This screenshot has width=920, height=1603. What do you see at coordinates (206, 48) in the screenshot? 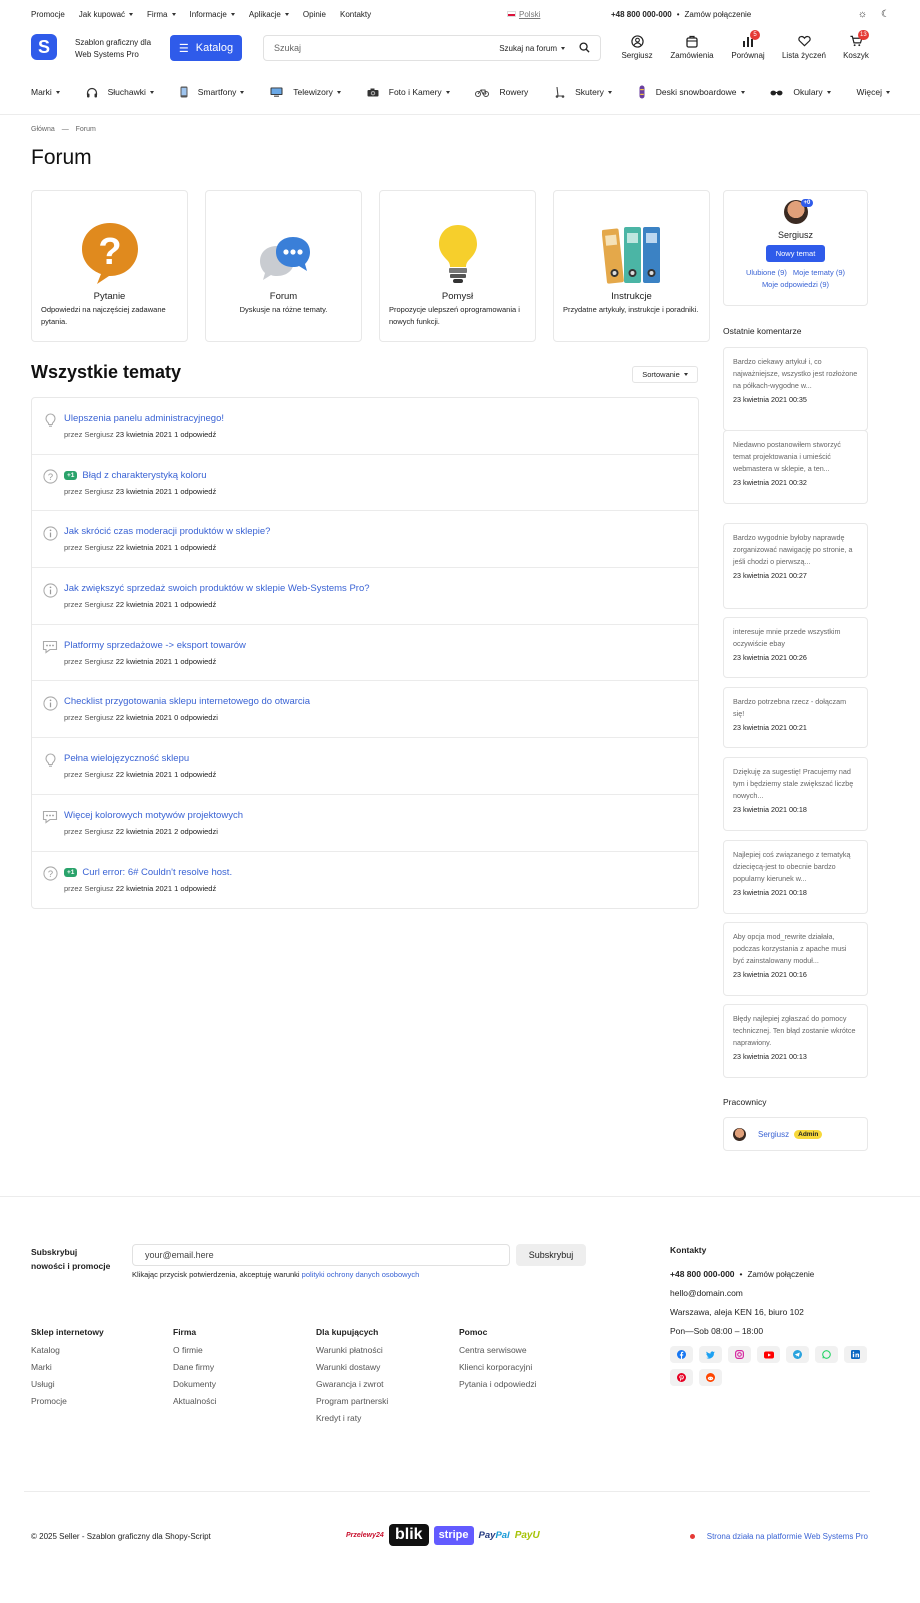
I see `catalog-button: ☰ Katalog` at bounding box center [206, 48].